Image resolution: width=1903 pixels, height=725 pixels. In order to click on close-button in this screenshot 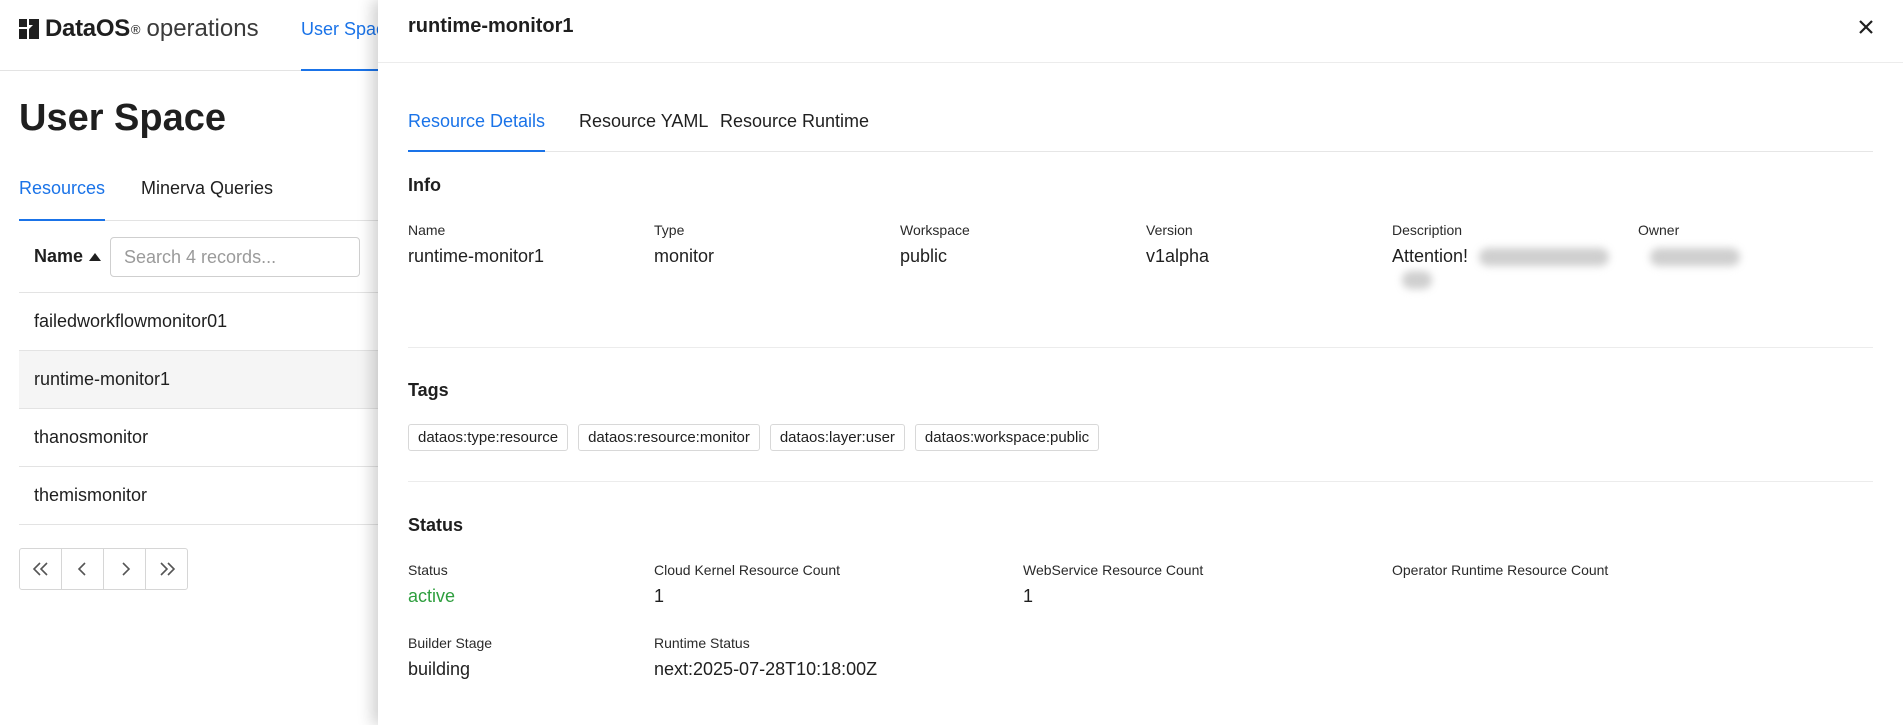, I will do `click(1866, 27)`.